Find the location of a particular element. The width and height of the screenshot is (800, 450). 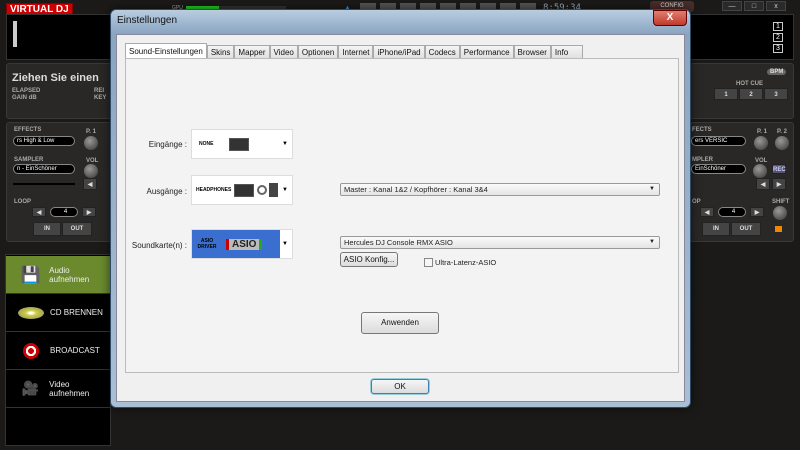

sidebar-item-cd: CD BRENNEN is located at coordinates (58, 313).